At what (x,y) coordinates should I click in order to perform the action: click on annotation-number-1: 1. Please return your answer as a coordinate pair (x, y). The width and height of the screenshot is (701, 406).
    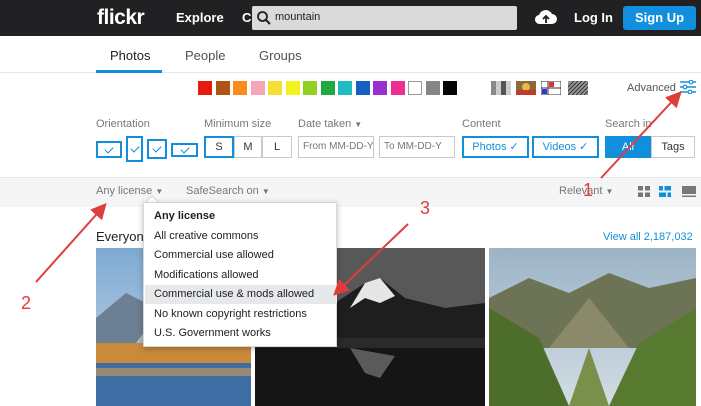
    Looking at the image, I should click on (588, 190).